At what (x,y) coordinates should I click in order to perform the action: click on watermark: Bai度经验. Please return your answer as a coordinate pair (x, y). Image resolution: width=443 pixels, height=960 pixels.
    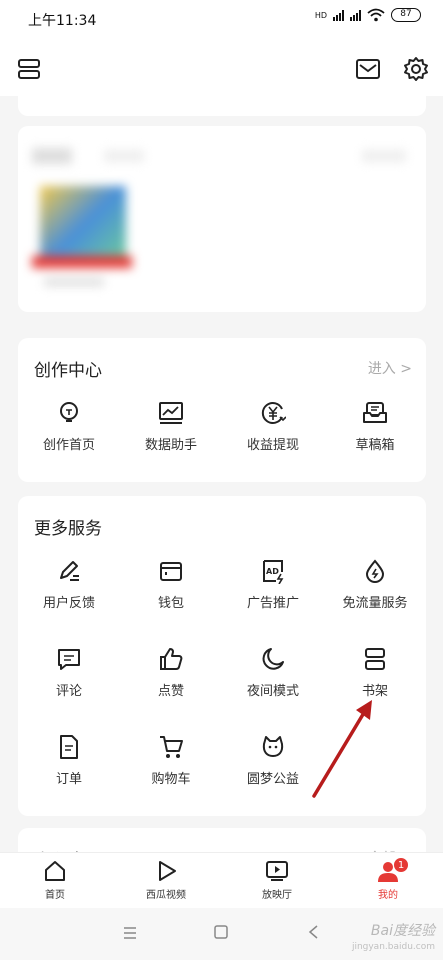
    Looking at the image, I should click on (402, 931).